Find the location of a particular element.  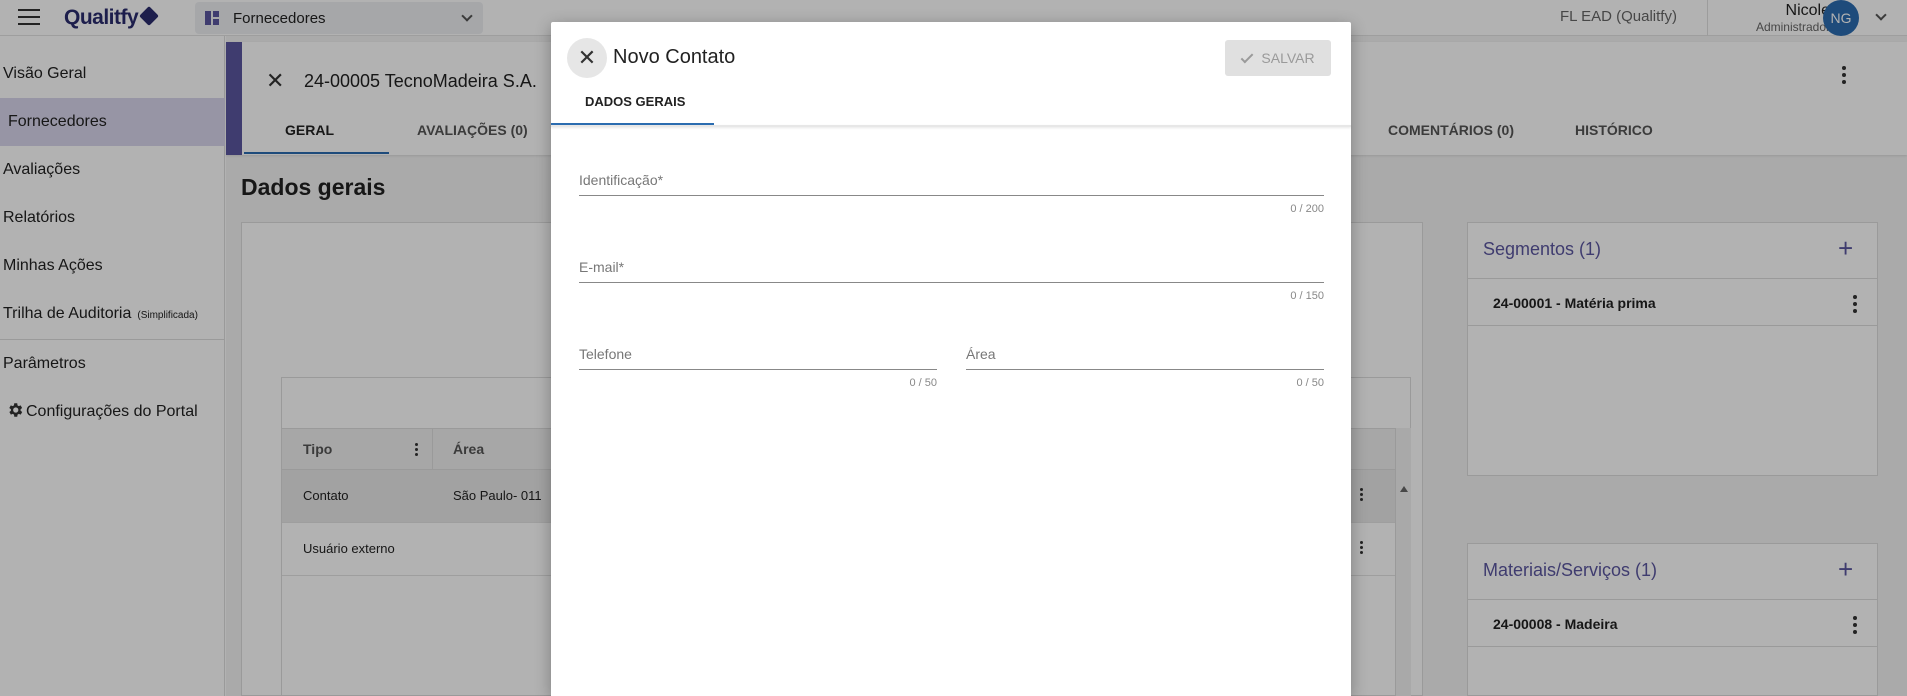

char-counter: 0 / 200 is located at coordinates (1307, 209).